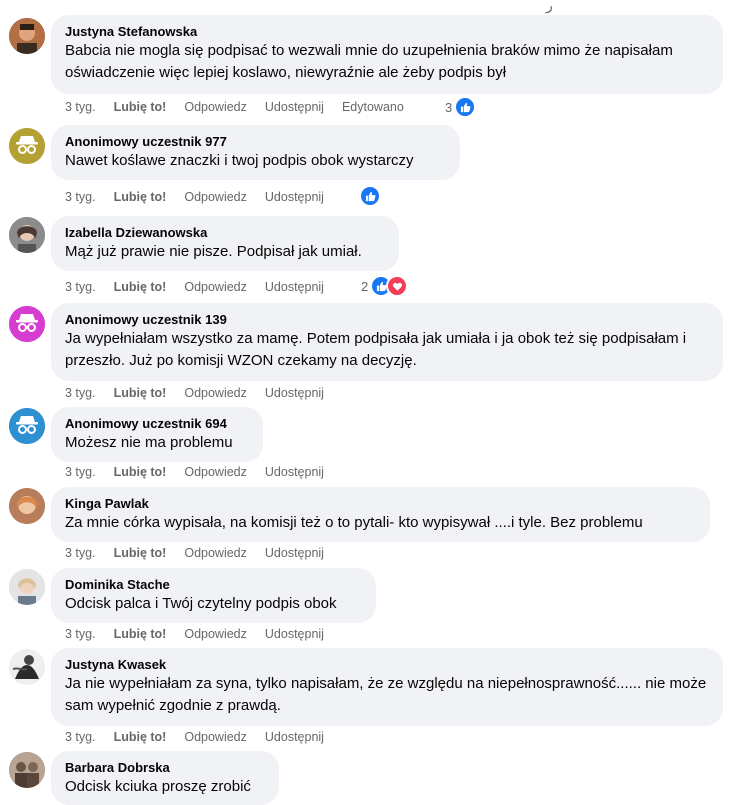 This screenshot has width=755, height=805. Describe the element at coordinates (385, 286) in the screenshot. I see `reactions: 2` at that location.